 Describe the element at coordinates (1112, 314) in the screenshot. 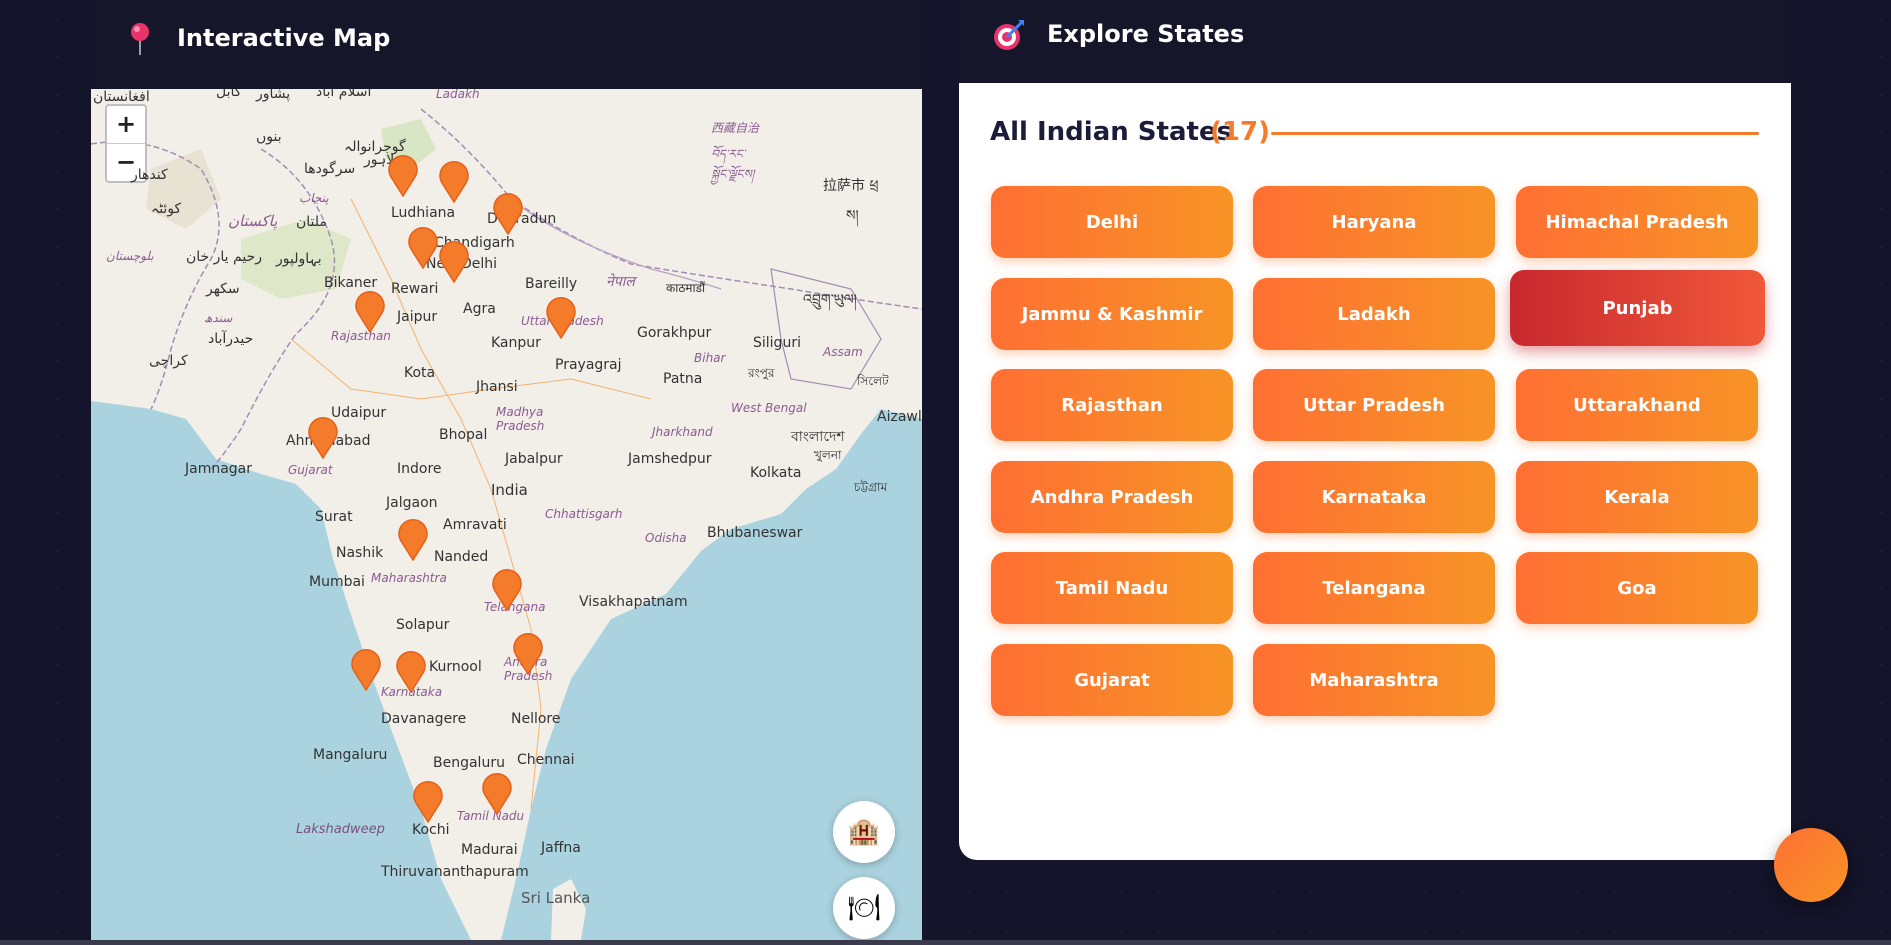

I see `state-button-jammu-kashmir: Jammu & Kashmir` at that location.